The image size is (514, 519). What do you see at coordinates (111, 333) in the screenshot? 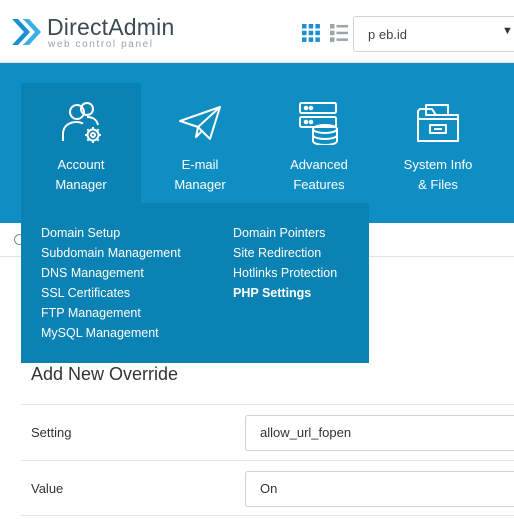
I see `menu-item-mysql-management: MySQL Management` at bounding box center [111, 333].